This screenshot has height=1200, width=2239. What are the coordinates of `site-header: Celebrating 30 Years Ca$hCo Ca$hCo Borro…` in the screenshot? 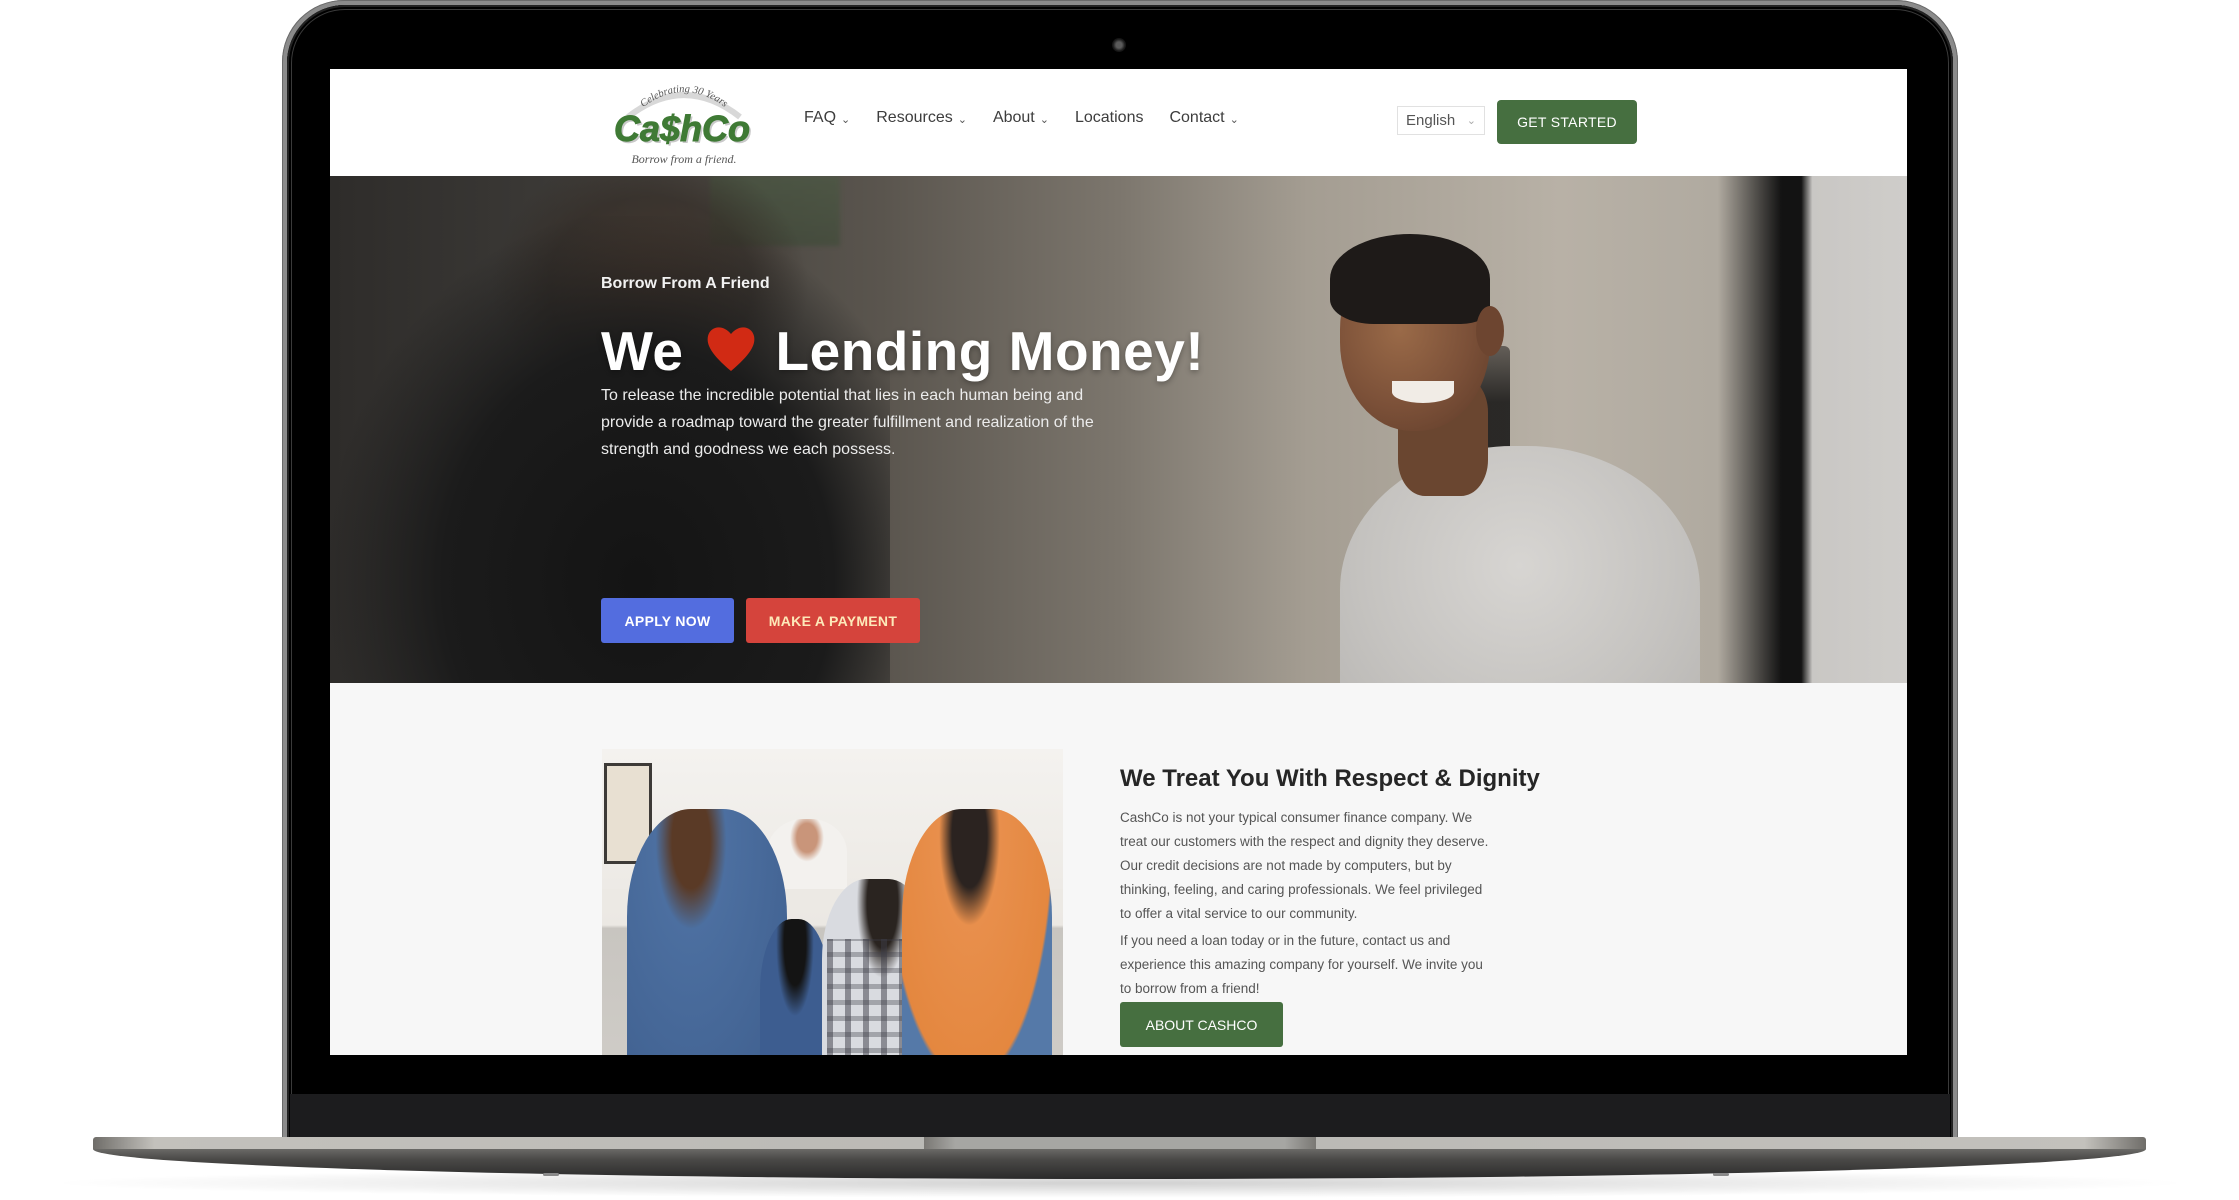 It's located at (1118, 123).